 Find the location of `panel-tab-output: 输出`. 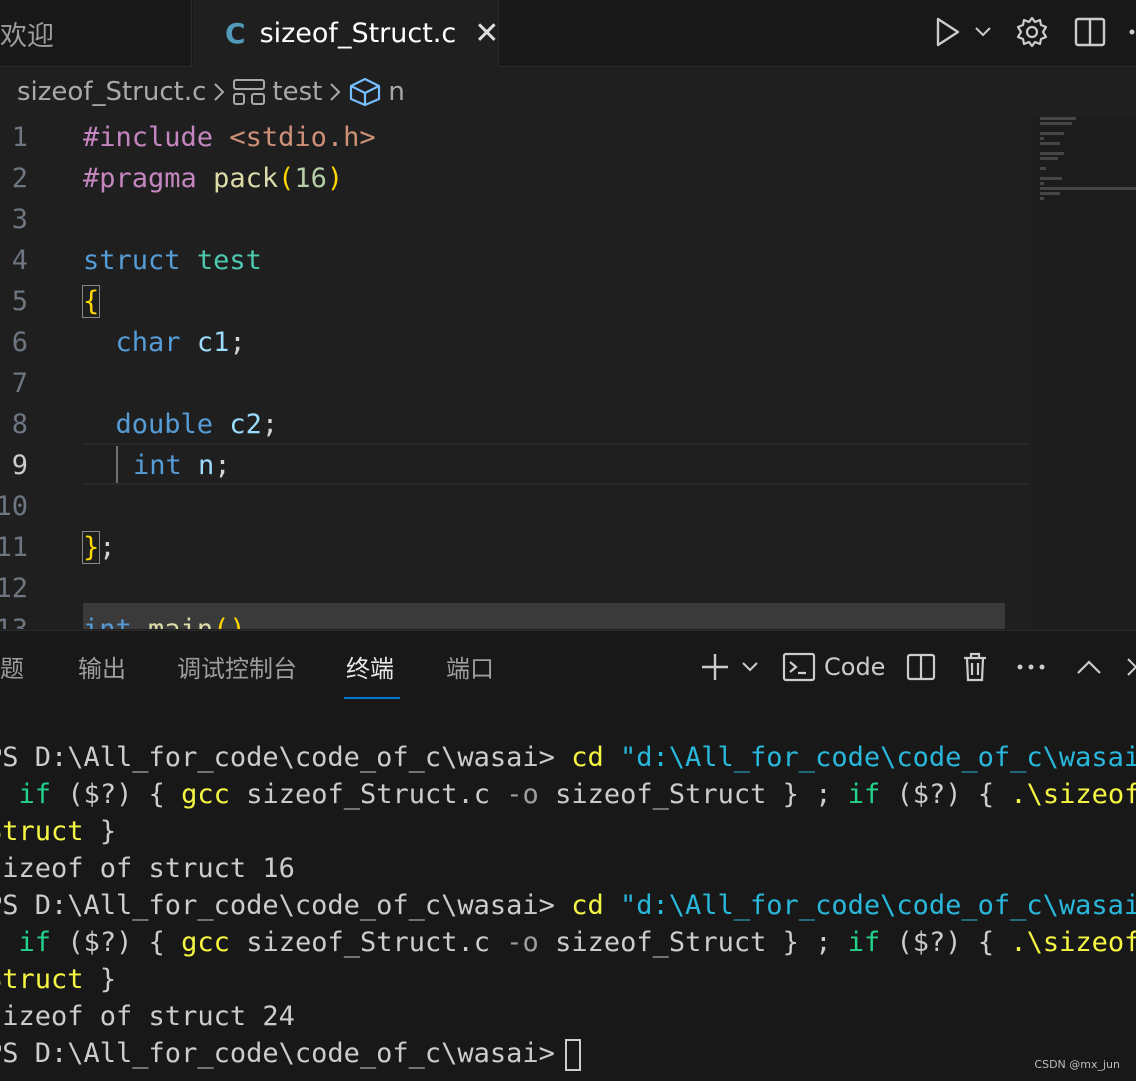

panel-tab-output: 输出 is located at coordinates (102, 666).